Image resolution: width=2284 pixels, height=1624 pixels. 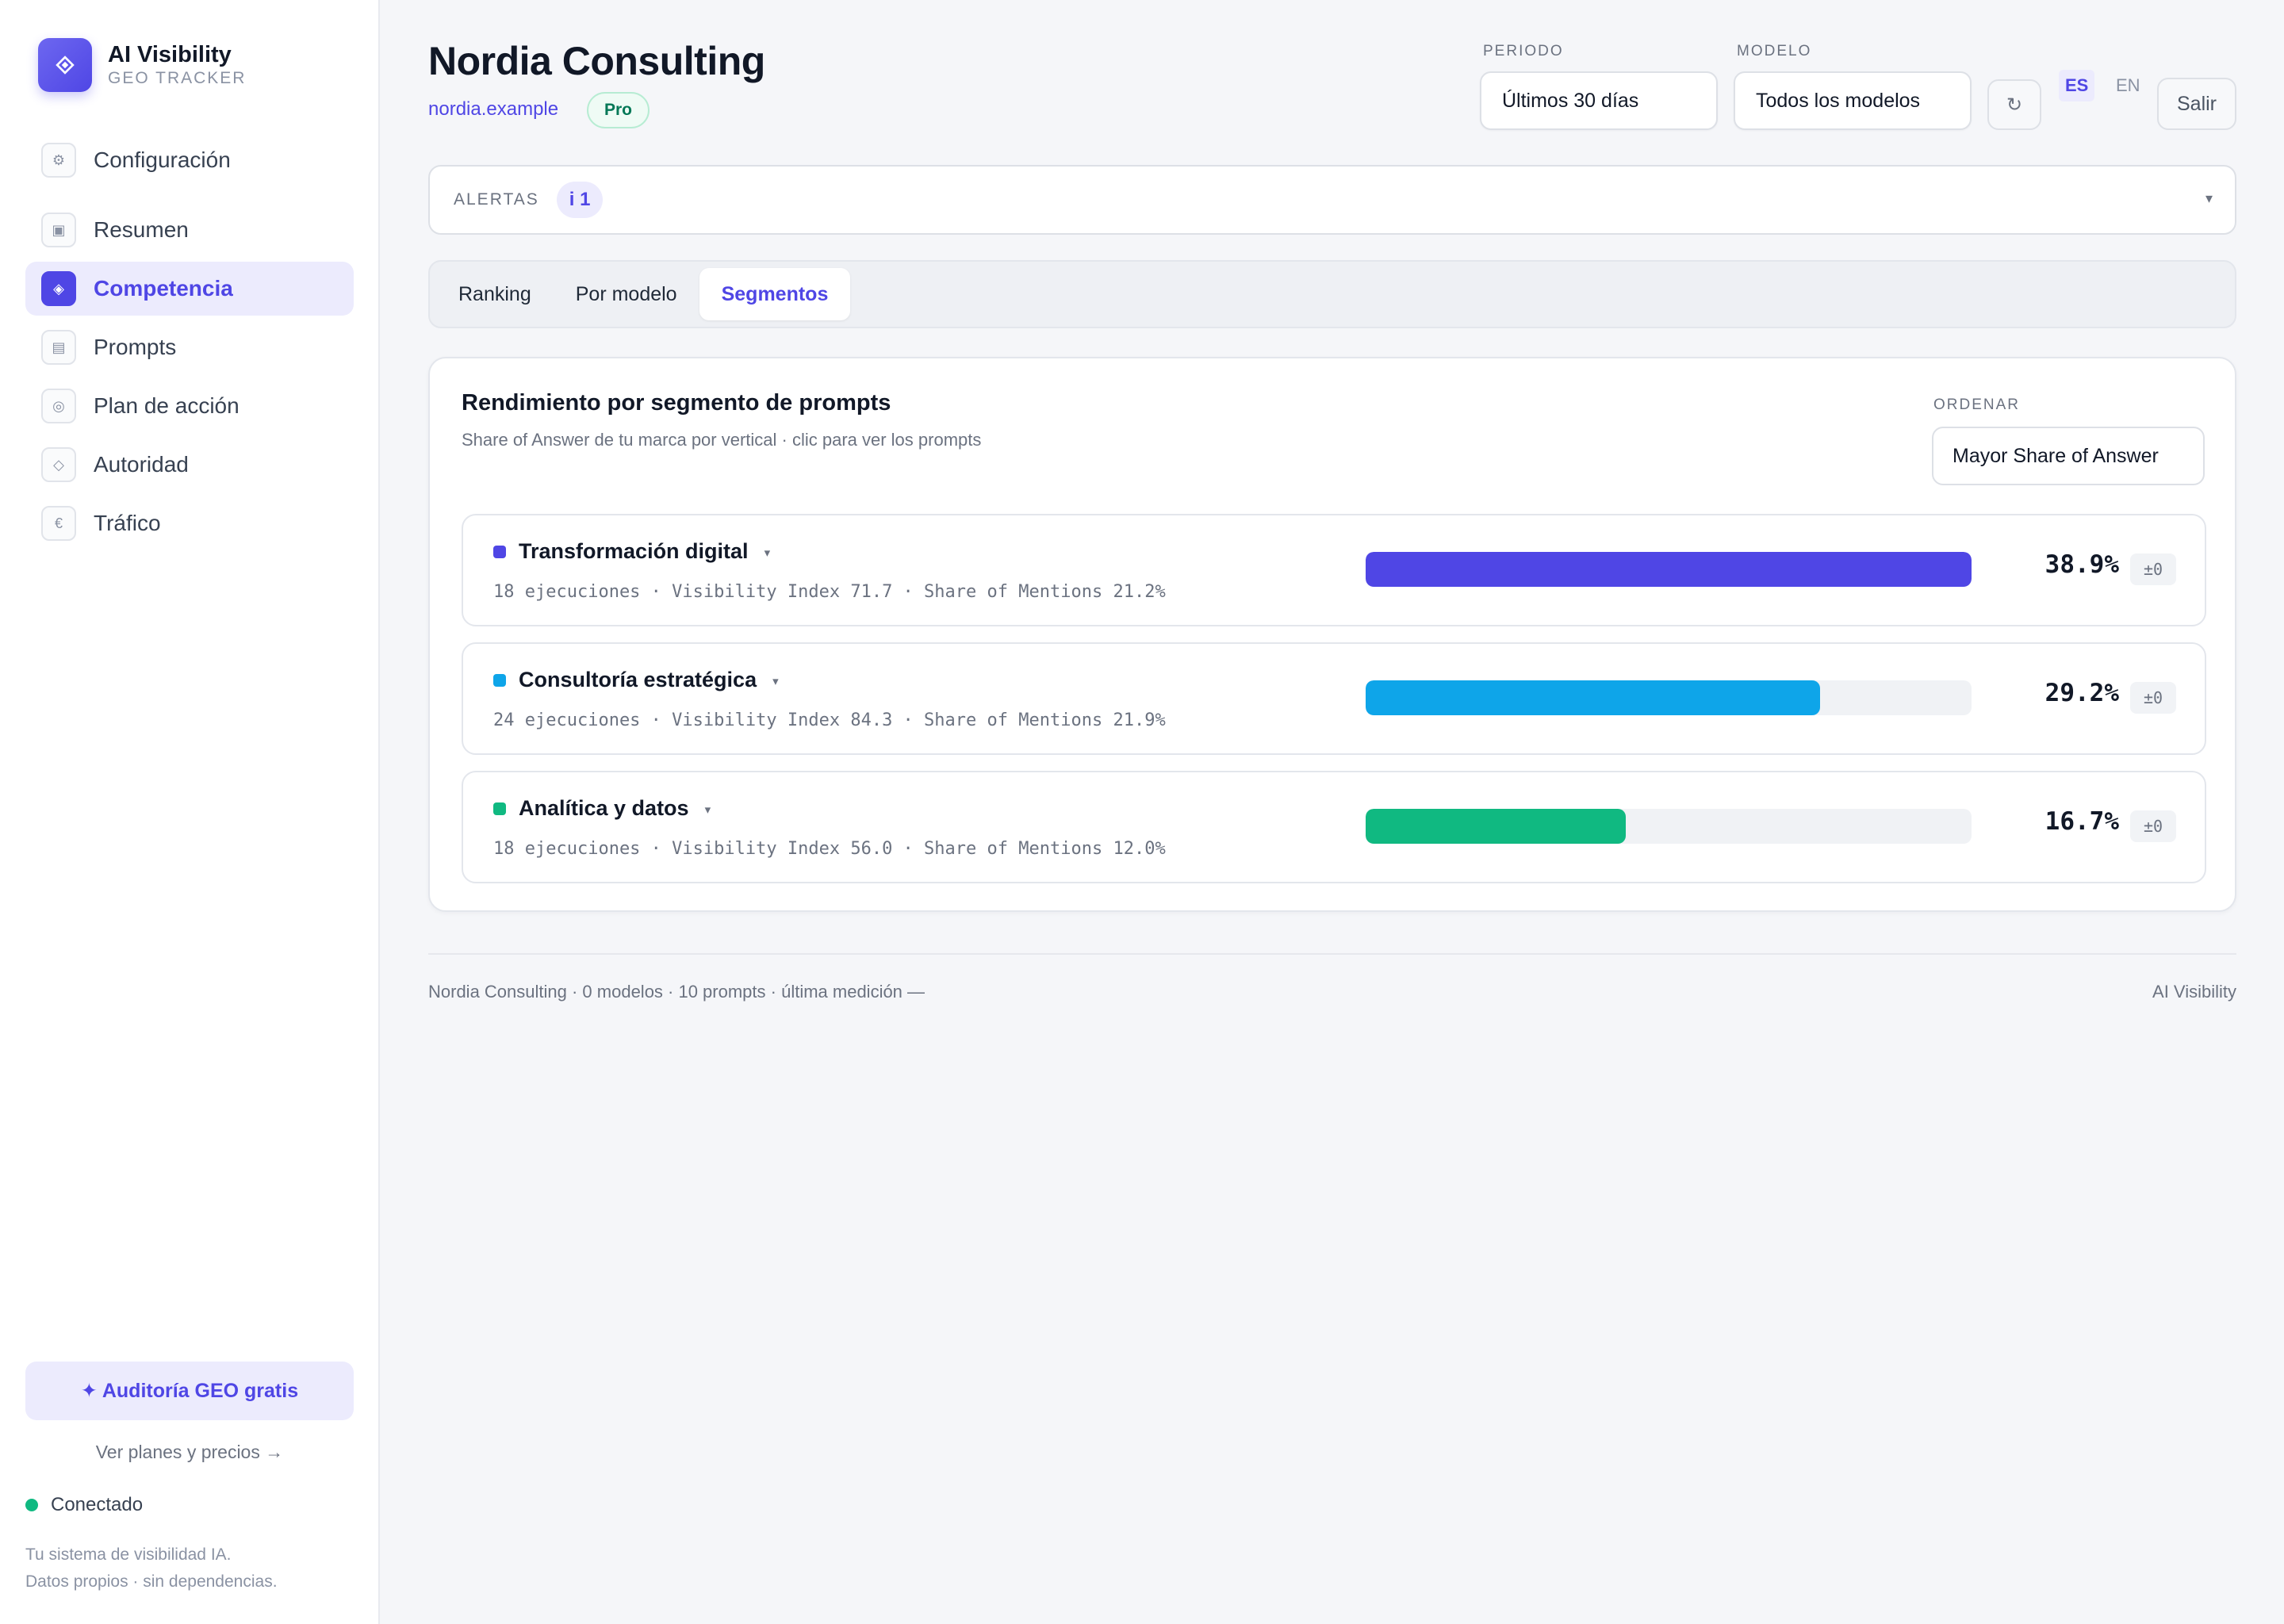 I want to click on segment-share-value: 16.7%, so click(x=2081, y=821).